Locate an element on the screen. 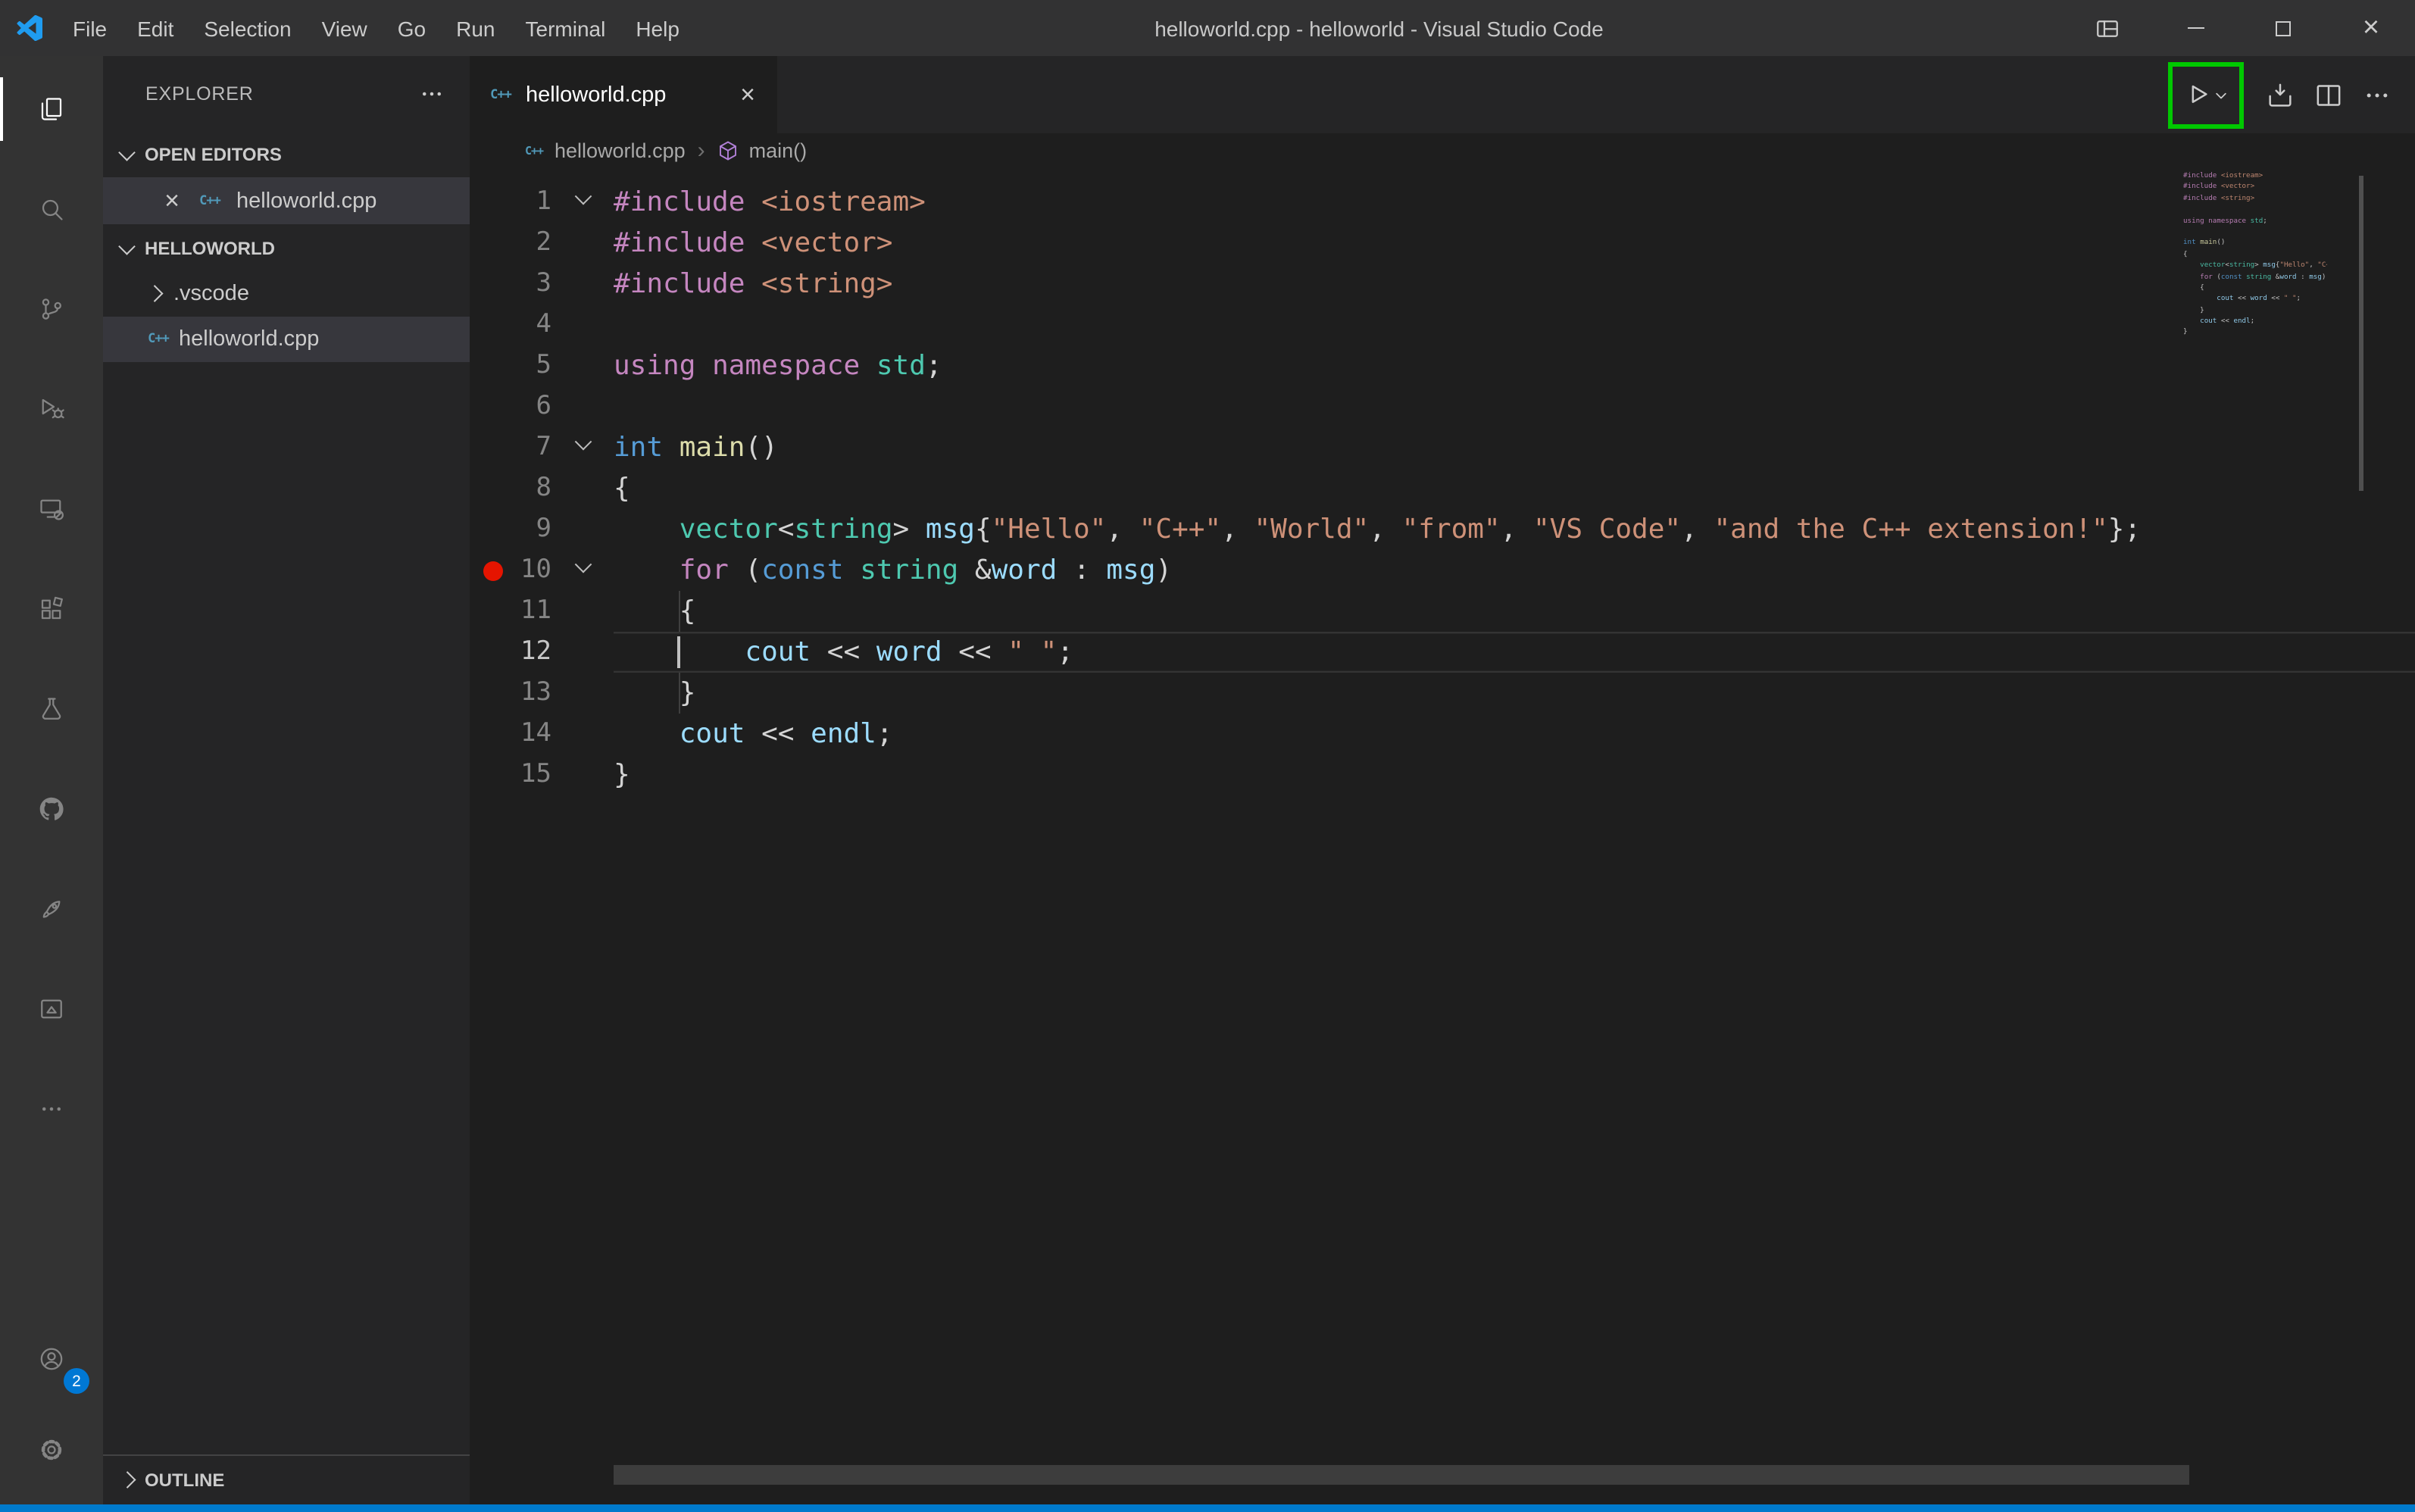 The height and width of the screenshot is (1512, 2415). open-editor-item: C++ helloworld.cpp is located at coordinates (286, 200).